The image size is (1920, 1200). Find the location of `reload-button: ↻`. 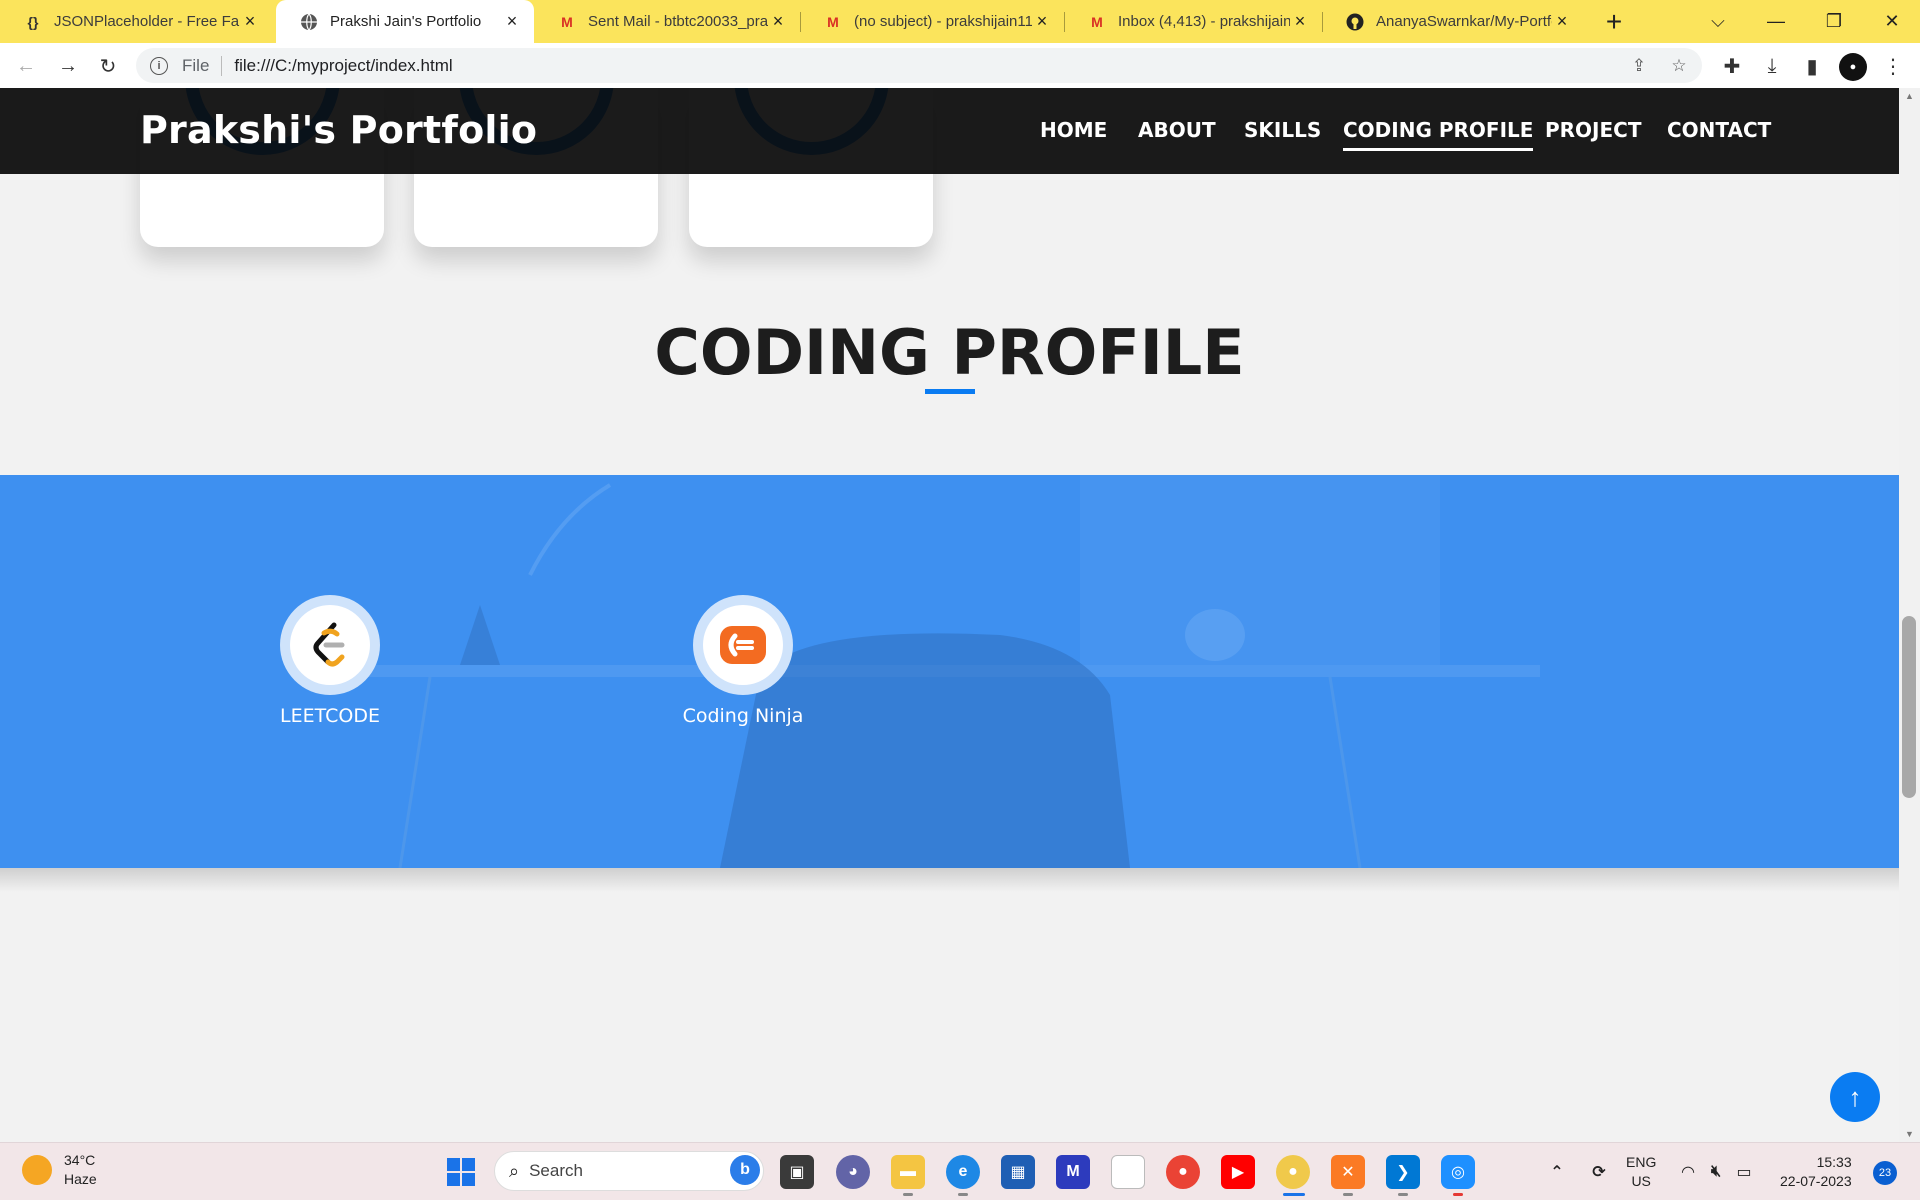

reload-button: ↻ is located at coordinates (108, 66).